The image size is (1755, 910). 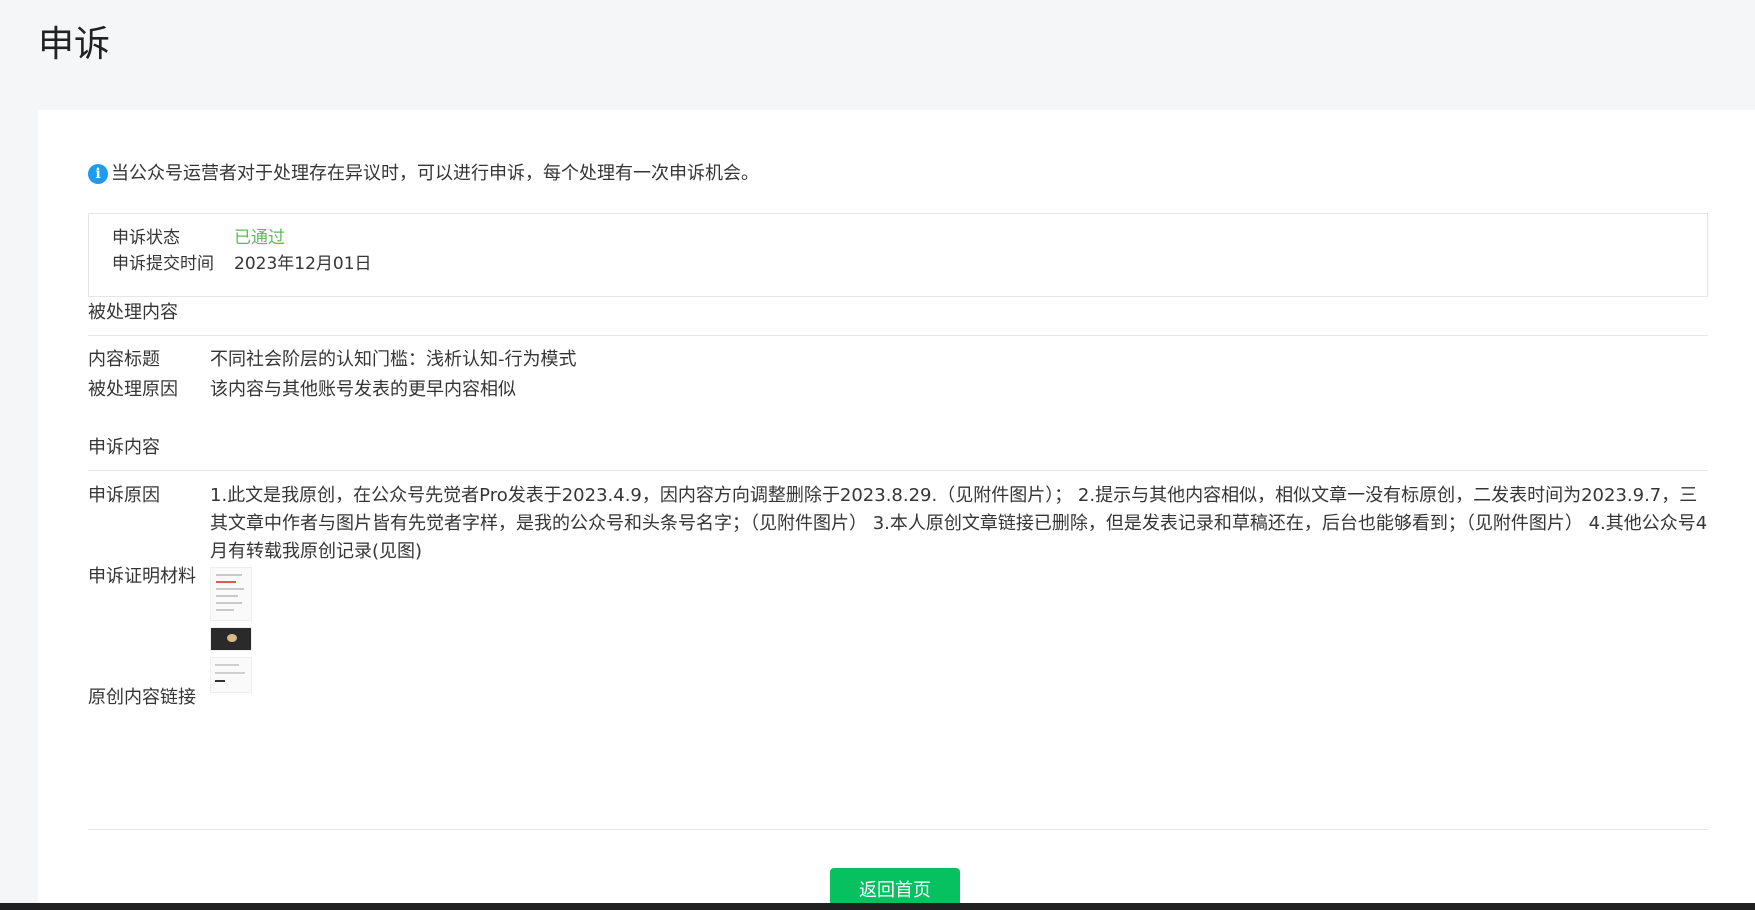 I want to click on status-box: 申诉状态 已通过 申诉提交时间 2023年12月01日, so click(x=898, y=255).